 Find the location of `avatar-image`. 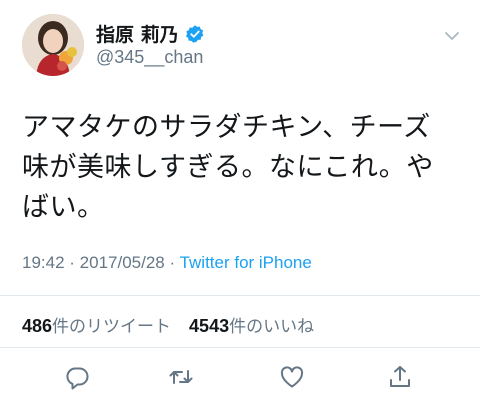

avatar-image is located at coordinates (53, 45).